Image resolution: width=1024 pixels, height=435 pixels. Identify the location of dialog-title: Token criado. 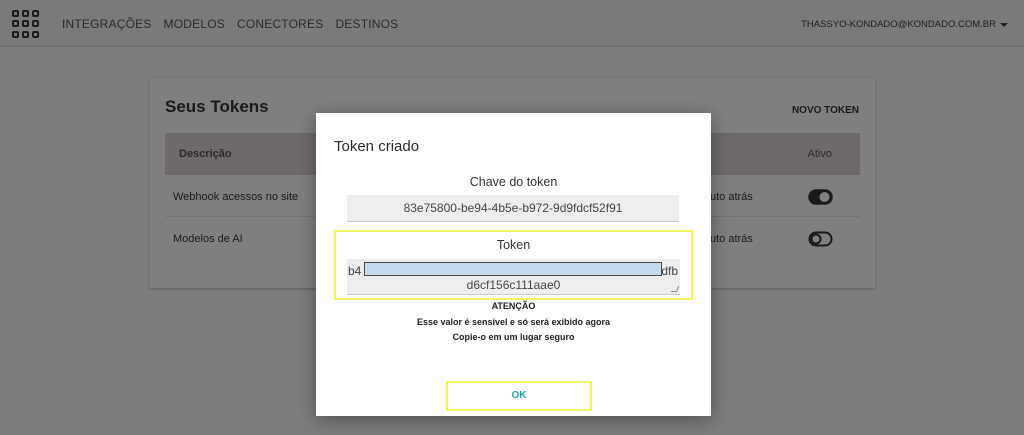
(377, 146).